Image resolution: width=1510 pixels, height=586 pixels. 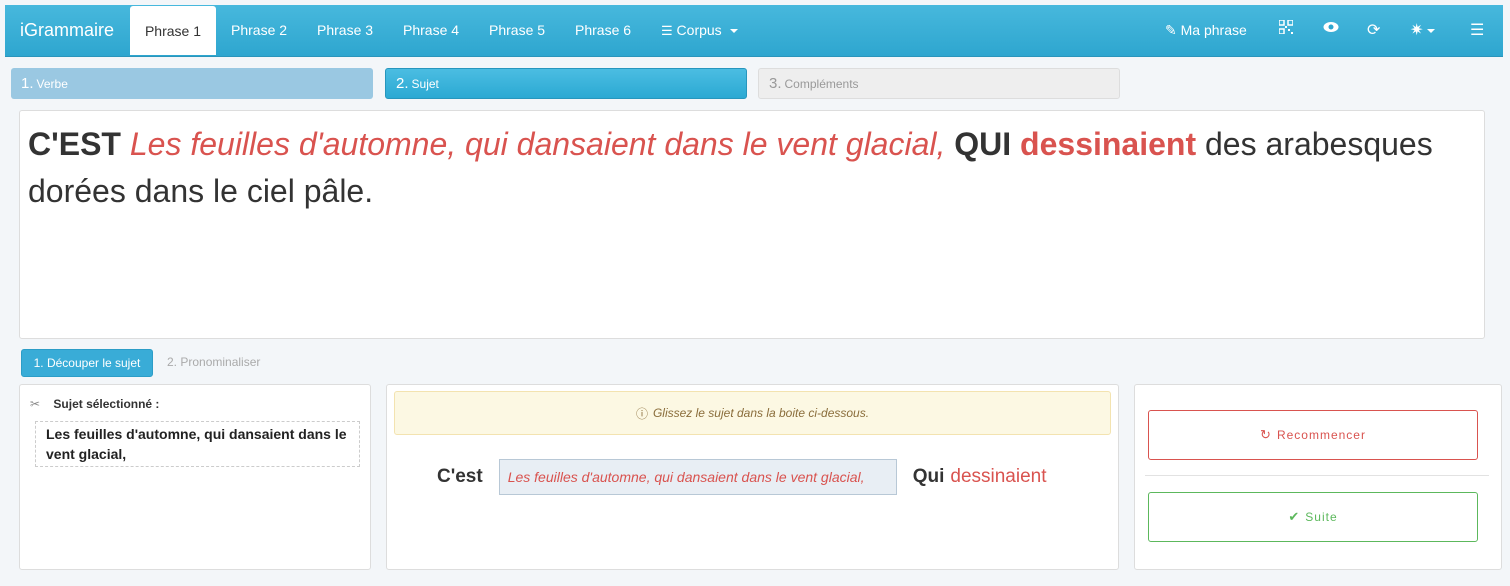 I want to click on tab-phrase-5: Phrase 5, so click(x=517, y=30).